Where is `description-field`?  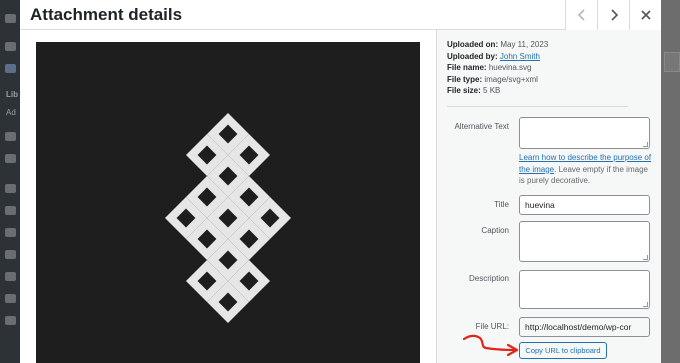
description-field is located at coordinates (584, 289).